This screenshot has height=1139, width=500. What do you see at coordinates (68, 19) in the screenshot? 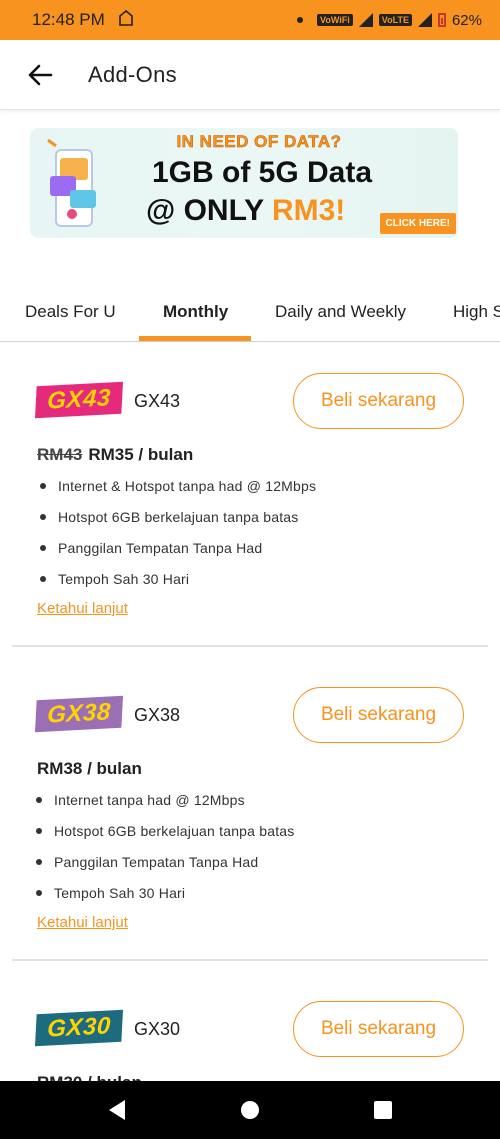
I see `status-time: 12:48 PM` at bounding box center [68, 19].